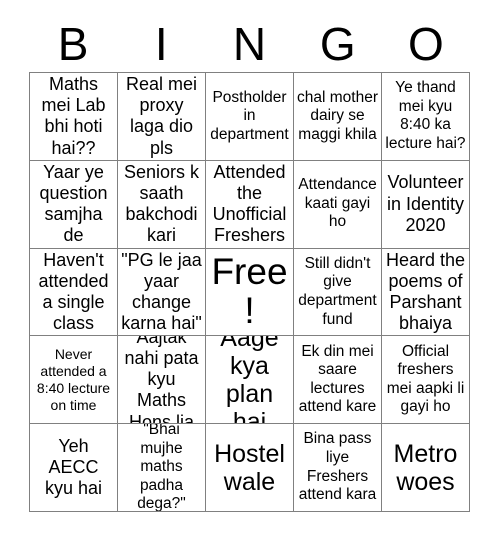 The height and width of the screenshot is (544, 500). Describe the element at coordinates (161, 44) in the screenshot. I see `bingo-header-letter-i: I` at that location.